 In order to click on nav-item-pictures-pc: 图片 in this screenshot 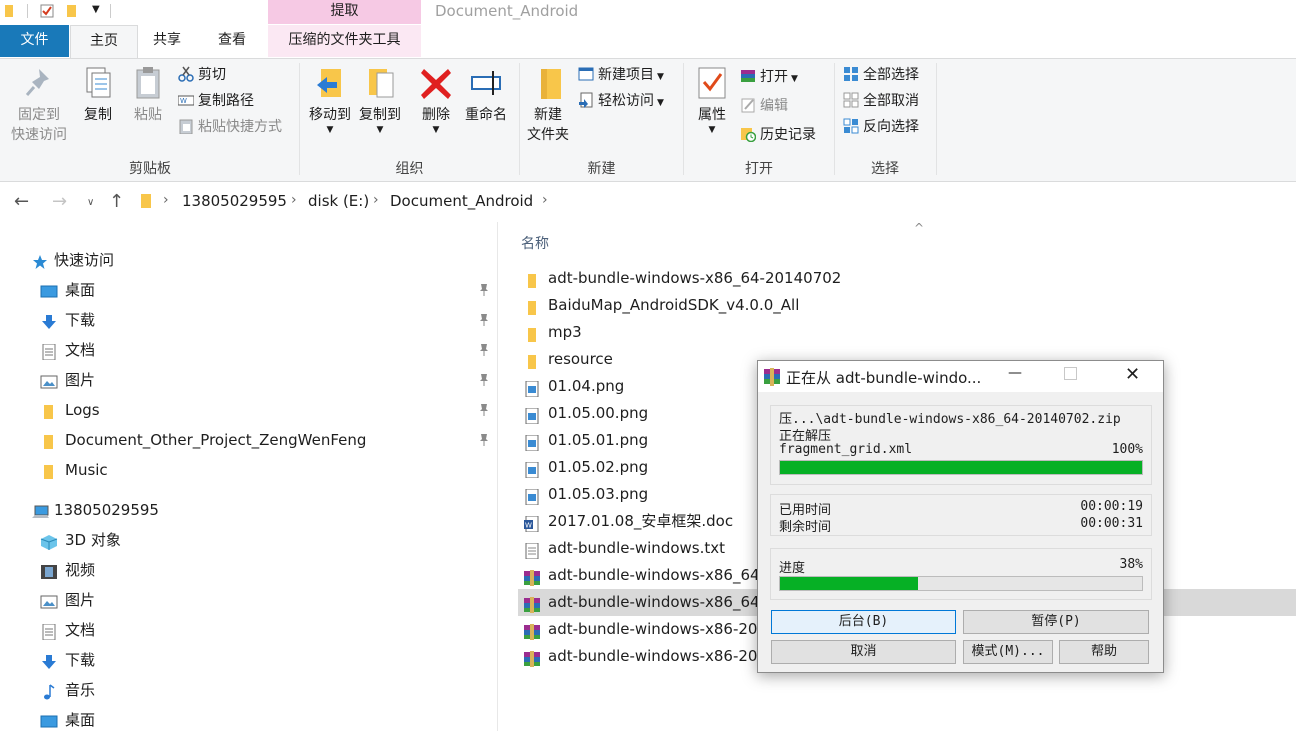, I will do `click(67, 600)`.